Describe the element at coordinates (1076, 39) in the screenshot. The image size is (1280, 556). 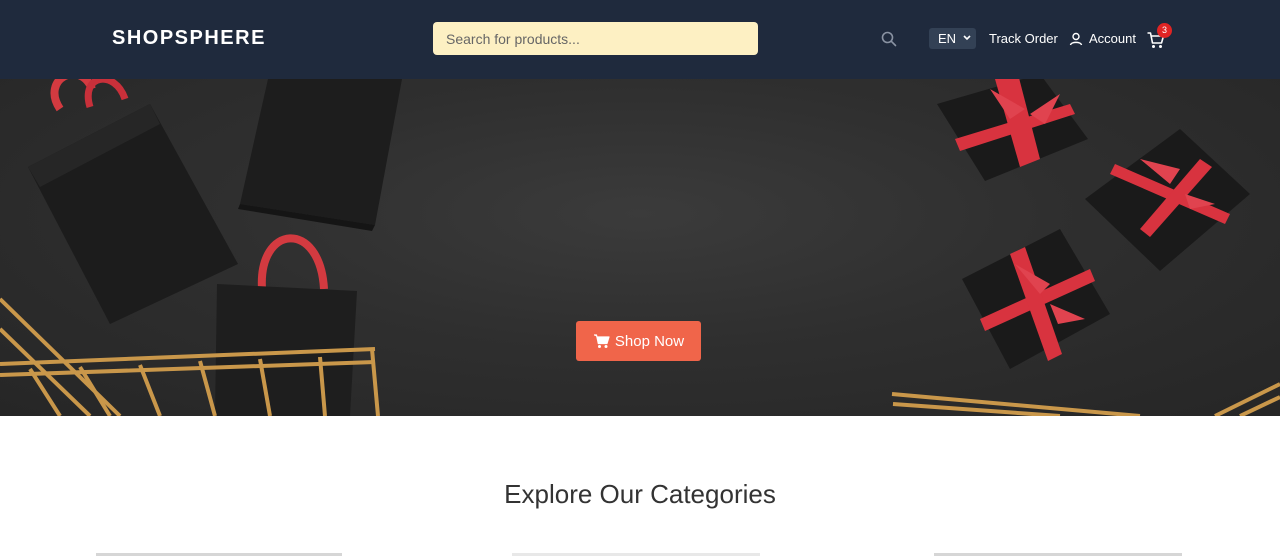
I see `user-icon` at that location.